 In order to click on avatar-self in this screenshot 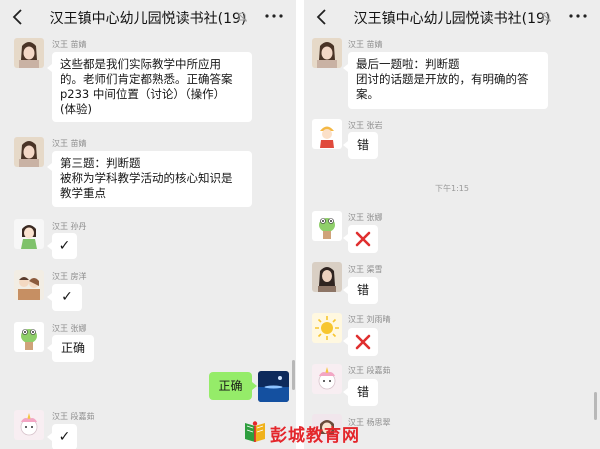, I will do `click(273, 386)`.